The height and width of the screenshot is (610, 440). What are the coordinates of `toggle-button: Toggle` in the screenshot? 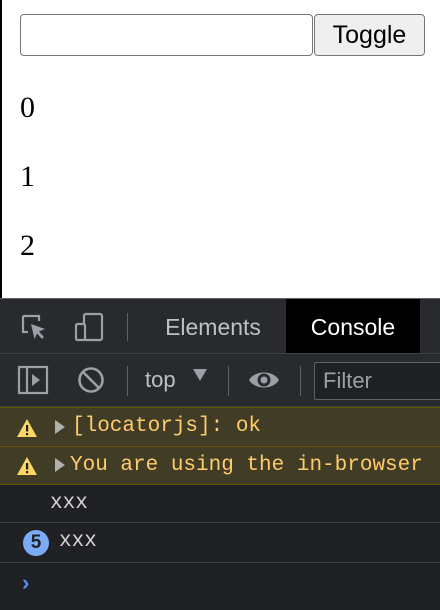 It's located at (369, 35).